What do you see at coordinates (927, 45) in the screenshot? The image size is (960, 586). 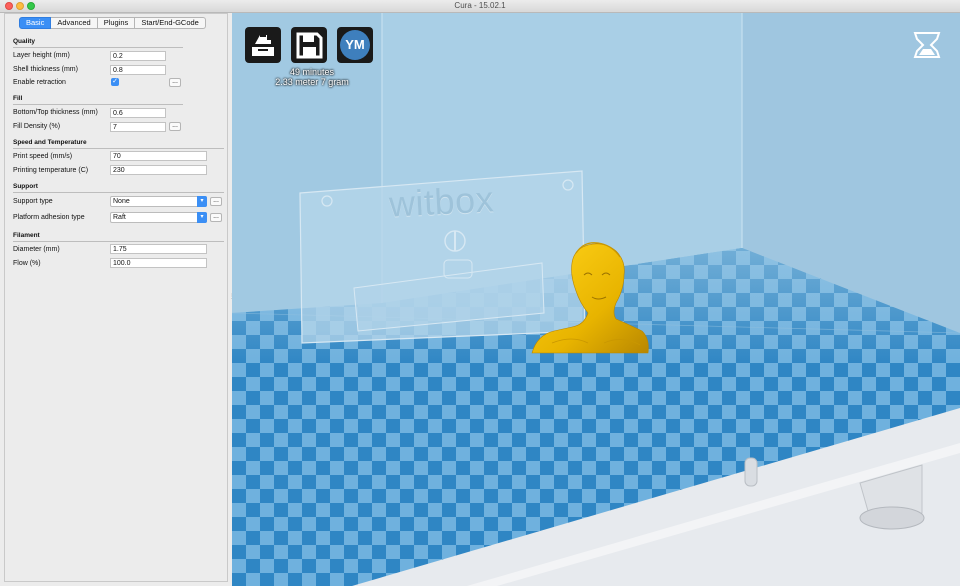 I see `view-mode-button` at bounding box center [927, 45].